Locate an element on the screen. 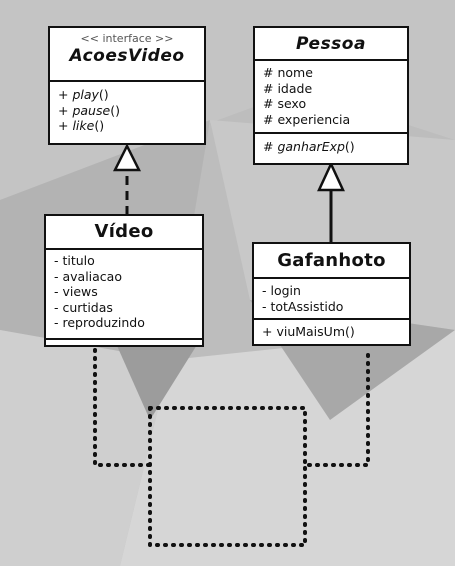 This screenshot has width=455, height=566. method-viumaisum: + viuMaisUm() is located at coordinates (308, 331).